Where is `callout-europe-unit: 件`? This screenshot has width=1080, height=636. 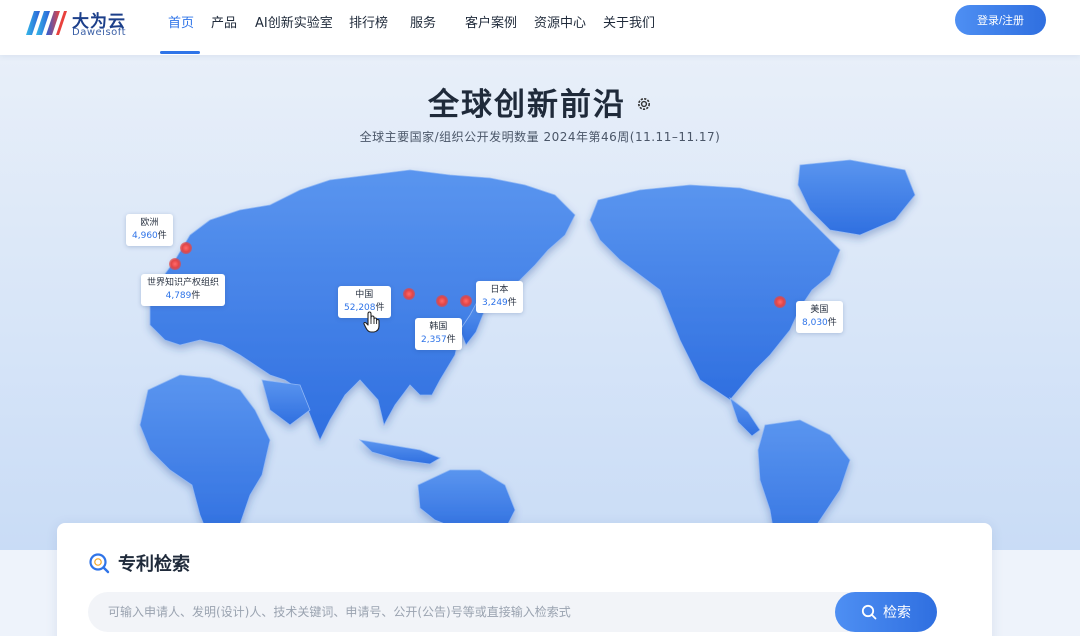 callout-europe-unit: 件 is located at coordinates (162, 236).